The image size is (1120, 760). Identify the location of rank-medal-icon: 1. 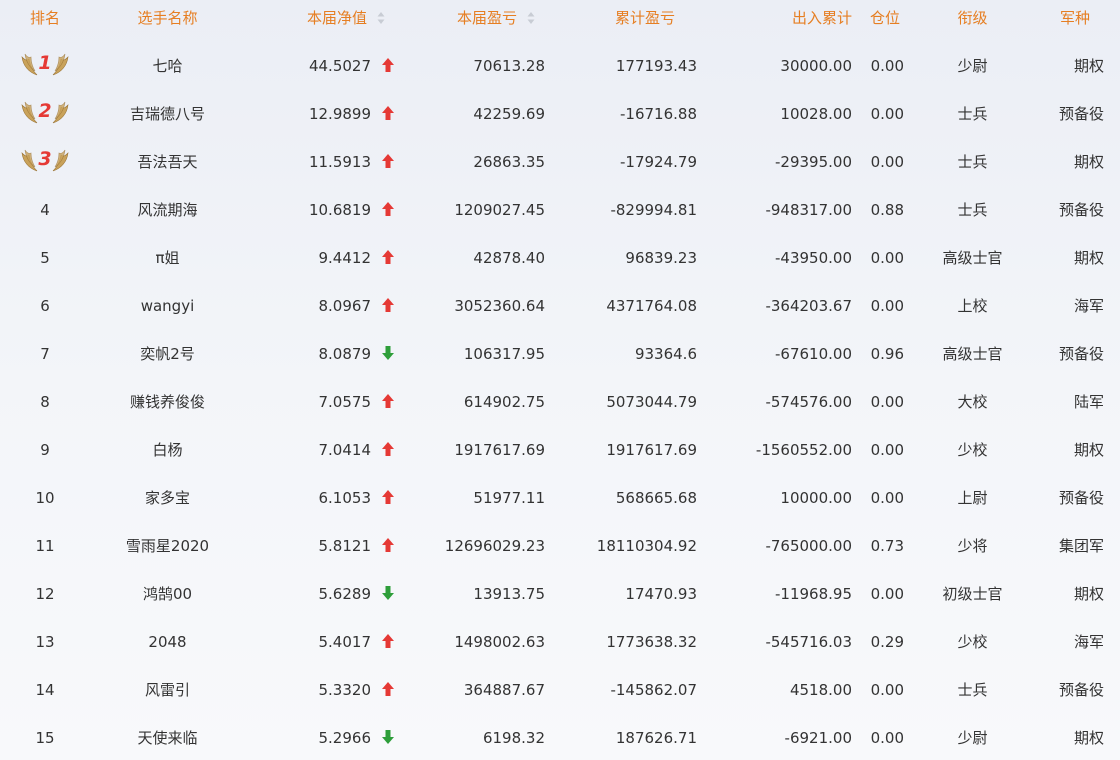
(45, 64).